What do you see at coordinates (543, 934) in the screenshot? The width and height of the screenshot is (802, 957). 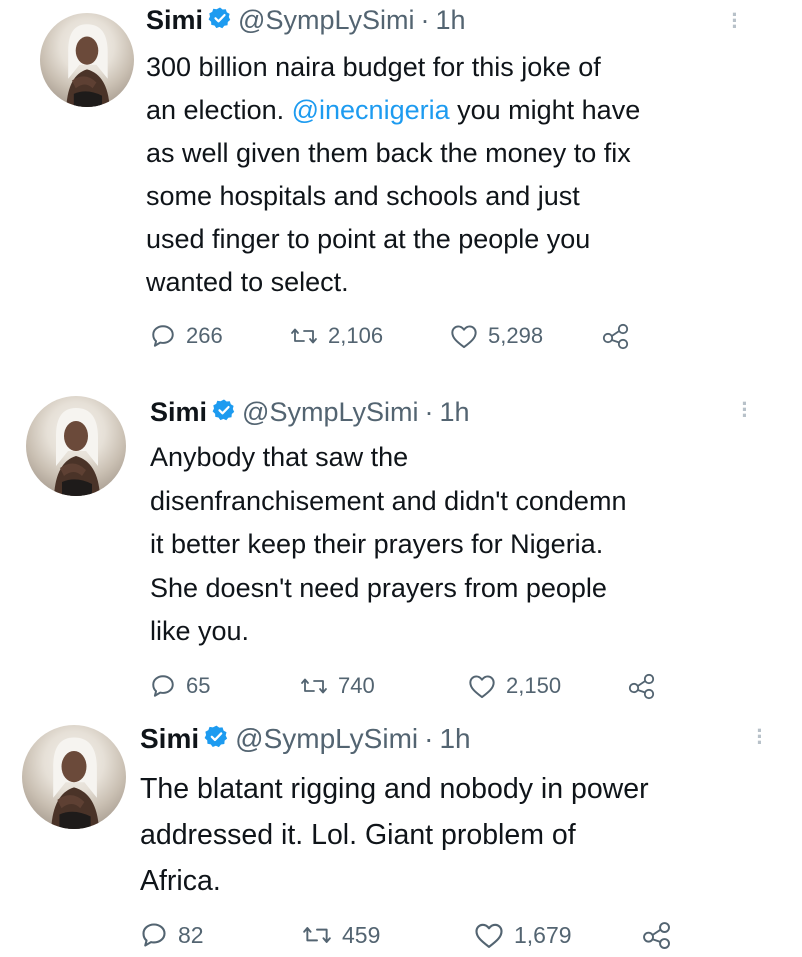 I see `like-count: 1,679` at bounding box center [543, 934].